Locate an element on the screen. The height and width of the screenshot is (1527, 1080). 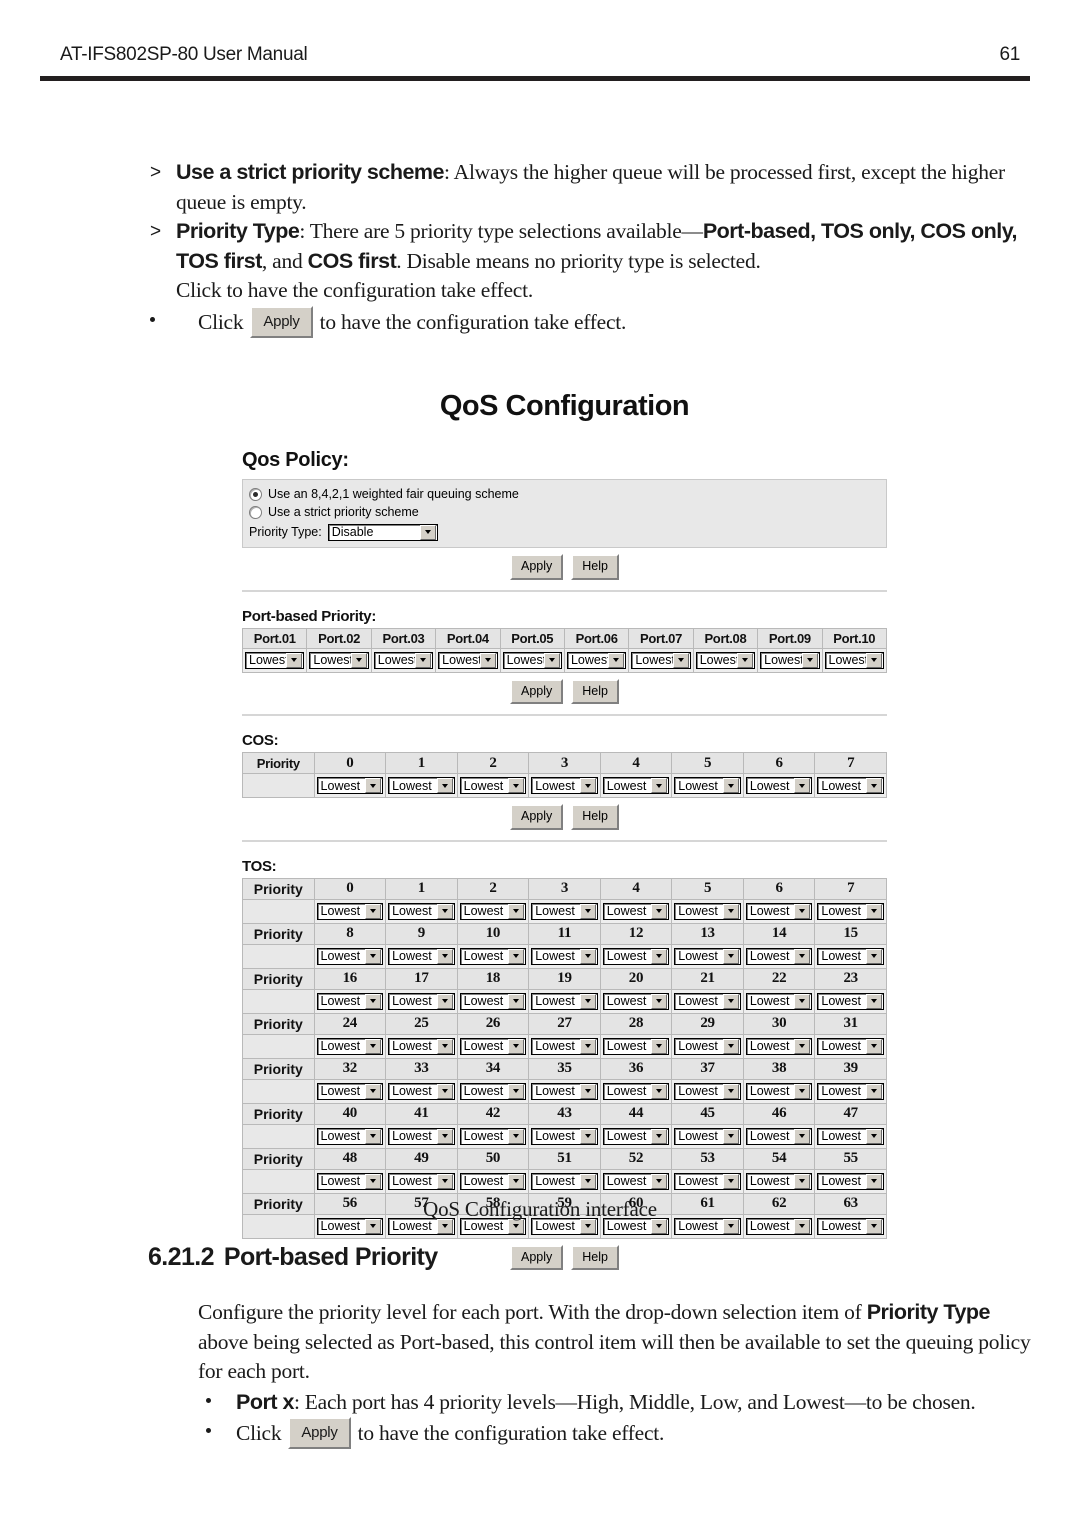
cos-priority-select-5: Lowest is located at coordinates (707, 785).